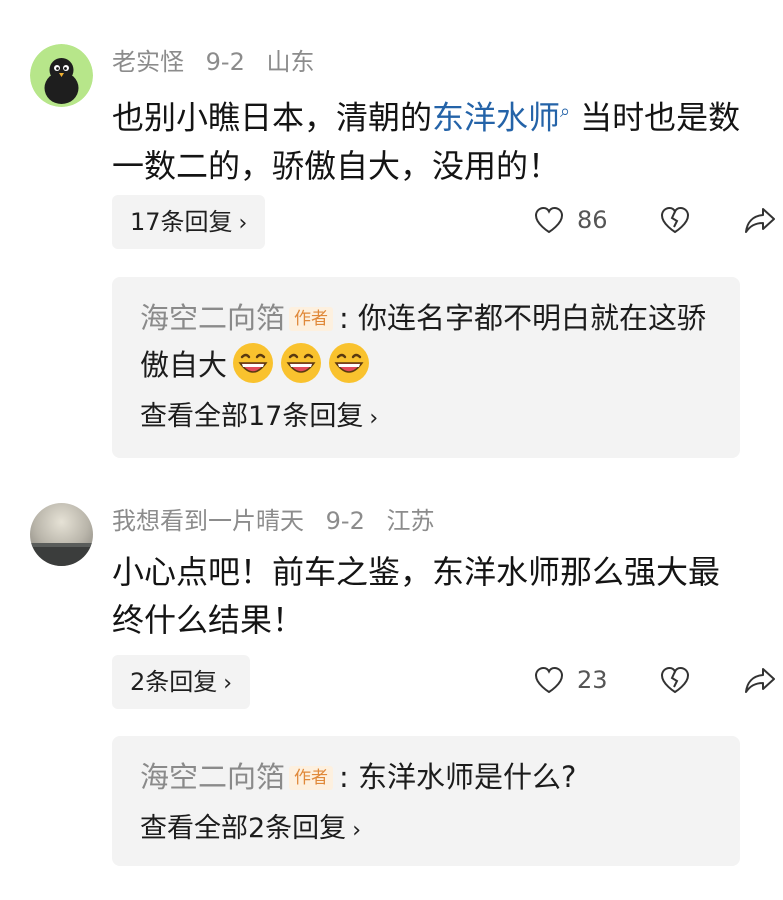  Describe the element at coordinates (189, 222) in the screenshot. I see `reply-count-button: 17条回复 ›` at that location.